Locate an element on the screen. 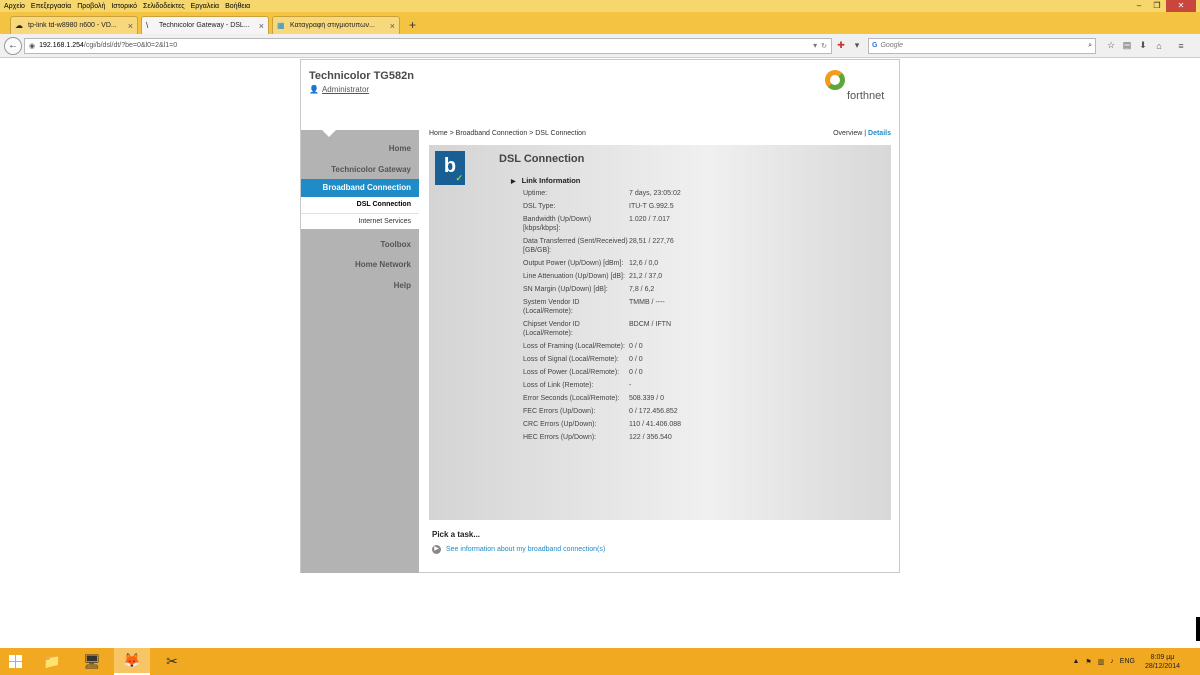 The width and height of the screenshot is (1200, 675). info-value: - is located at coordinates (630, 385).